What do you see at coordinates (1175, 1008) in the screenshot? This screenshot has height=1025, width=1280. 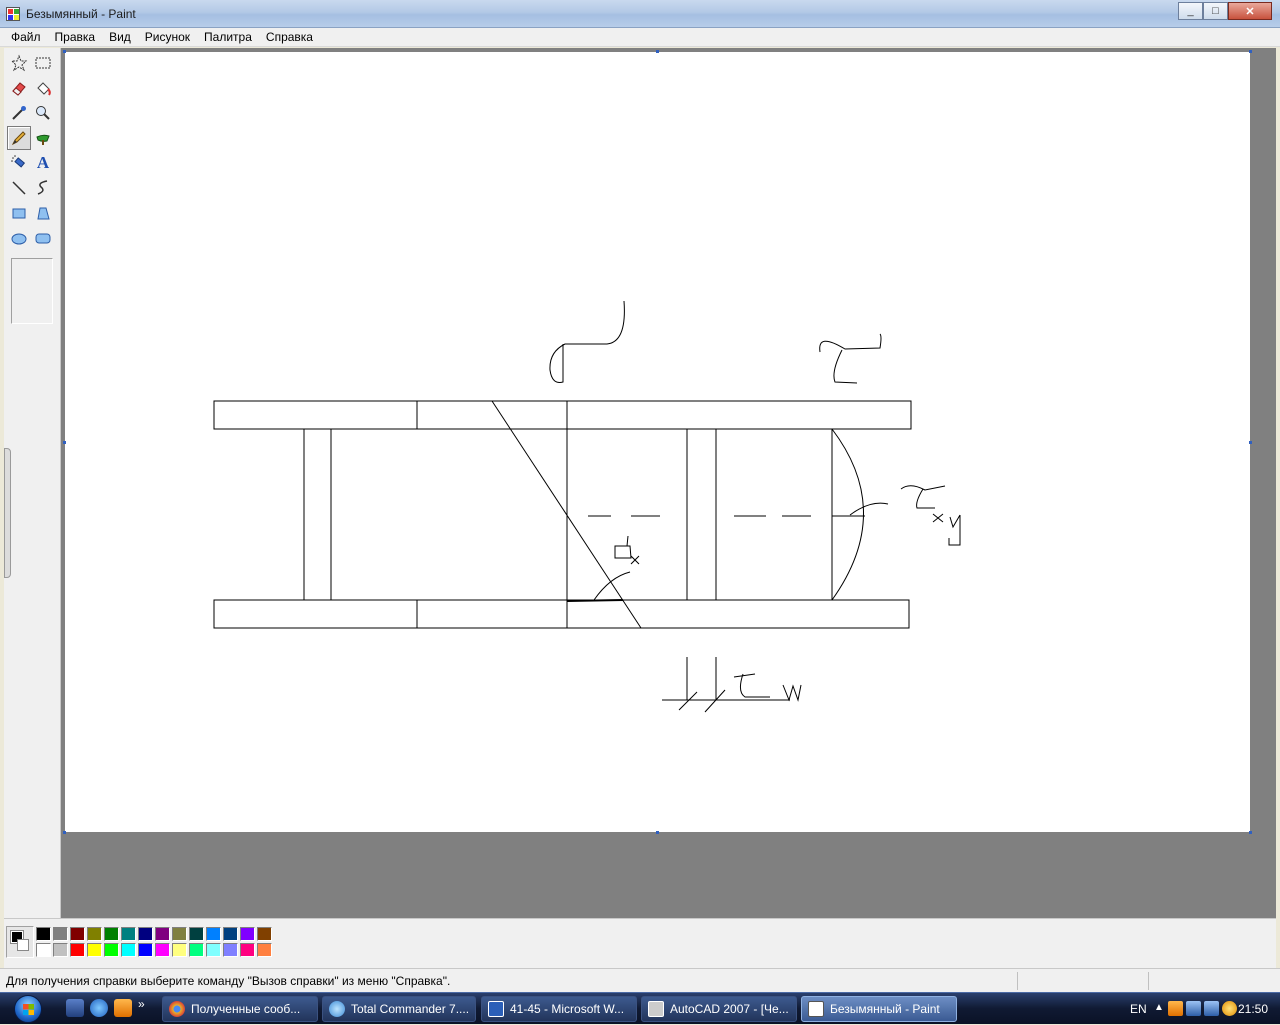 I see `media-tray-icon` at bounding box center [1175, 1008].